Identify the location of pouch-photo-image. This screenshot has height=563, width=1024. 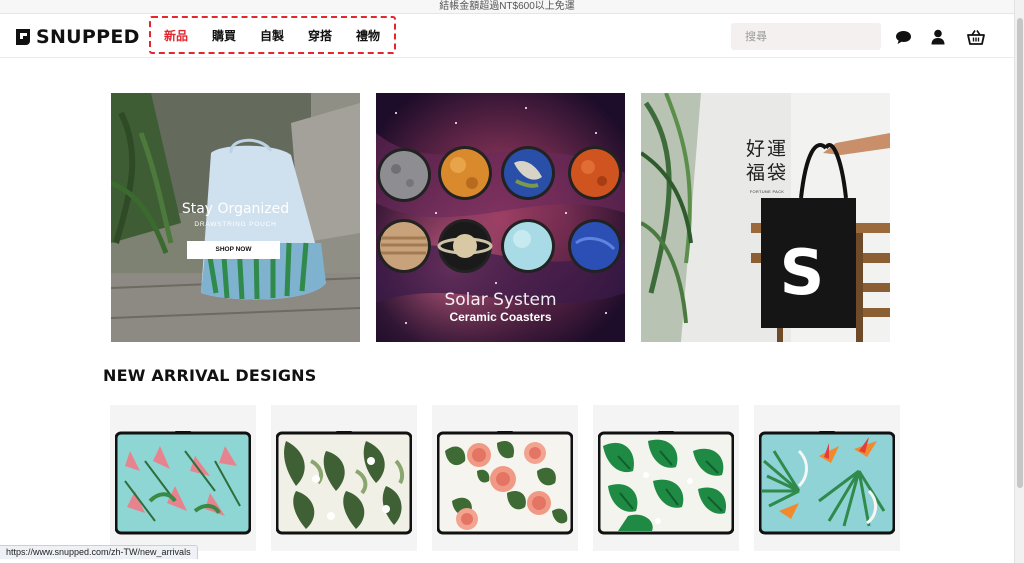
(235, 217).